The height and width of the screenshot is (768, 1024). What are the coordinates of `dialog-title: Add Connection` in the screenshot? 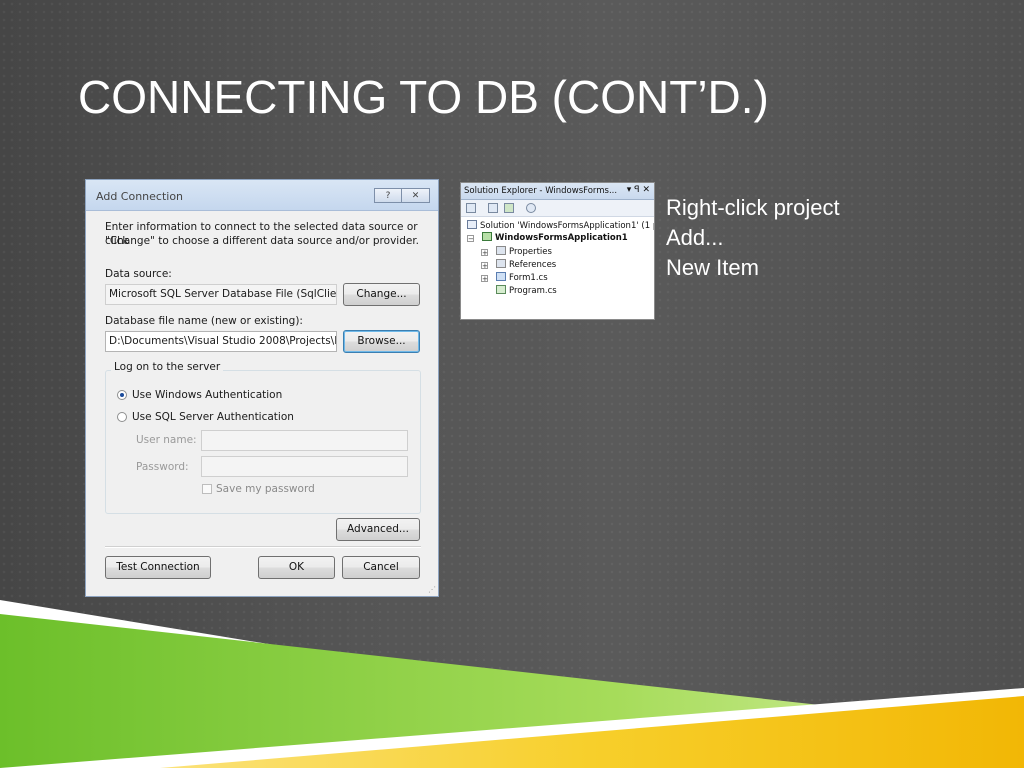 It's located at (140, 196).